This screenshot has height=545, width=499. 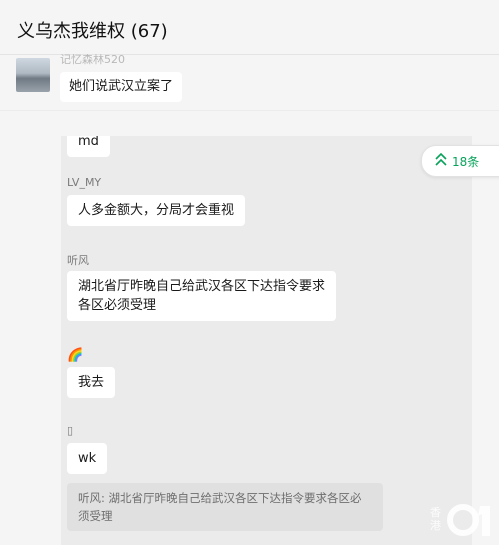 I want to click on message-item-top: 记忆森林520 她们说武汉立案了, so click(x=249, y=80).